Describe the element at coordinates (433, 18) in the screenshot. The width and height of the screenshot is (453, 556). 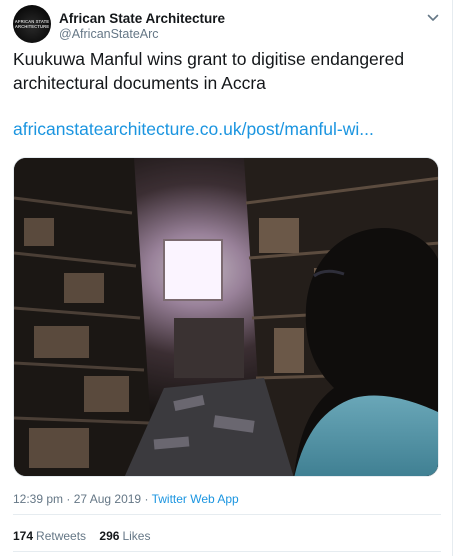
I see `chevron-down-icon` at that location.